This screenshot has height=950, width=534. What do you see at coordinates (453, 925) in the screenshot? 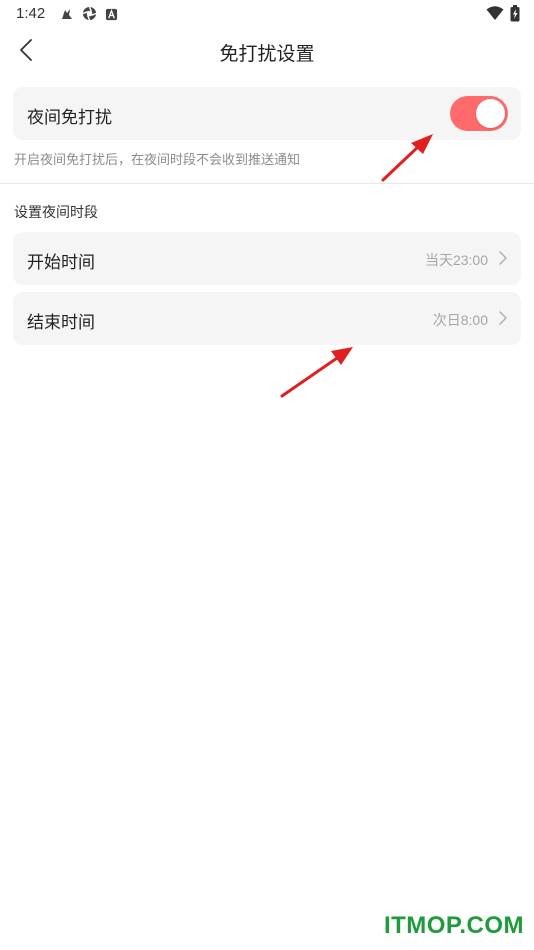
I see `watermark: ITMOP.COM` at bounding box center [453, 925].